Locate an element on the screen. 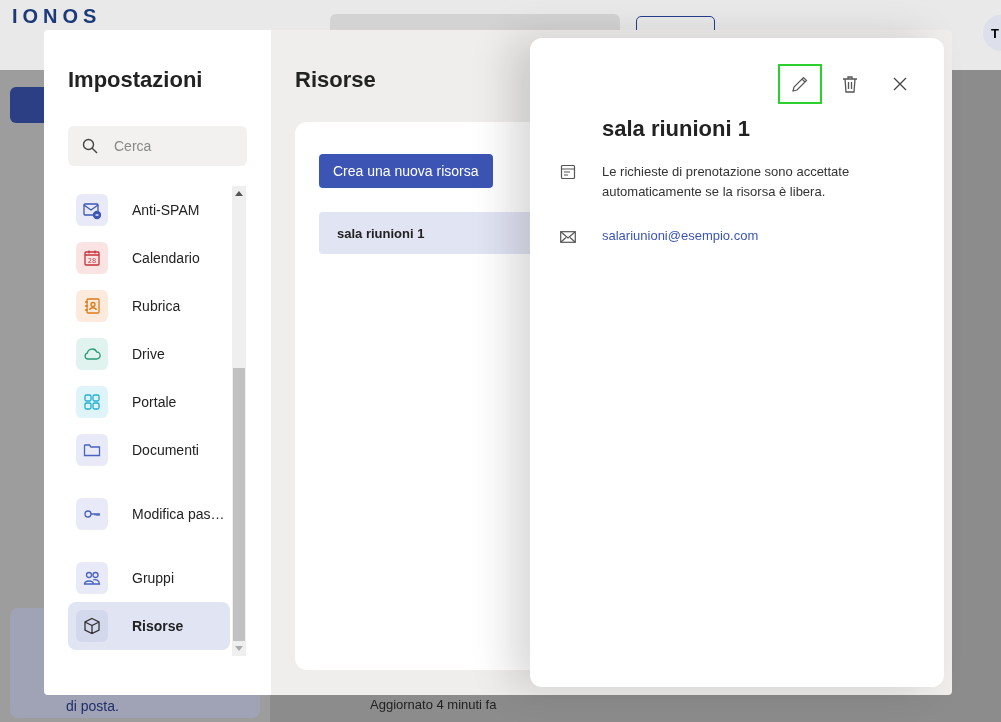  resources-icon is located at coordinates (92, 626).